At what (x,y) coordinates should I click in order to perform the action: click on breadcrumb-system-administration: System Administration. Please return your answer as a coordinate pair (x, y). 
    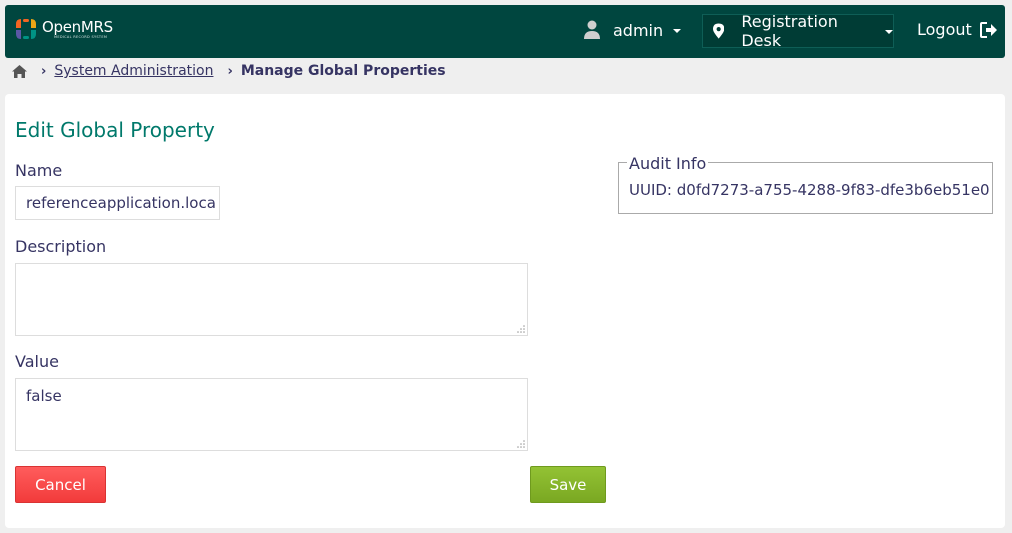
    Looking at the image, I should click on (133, 71).